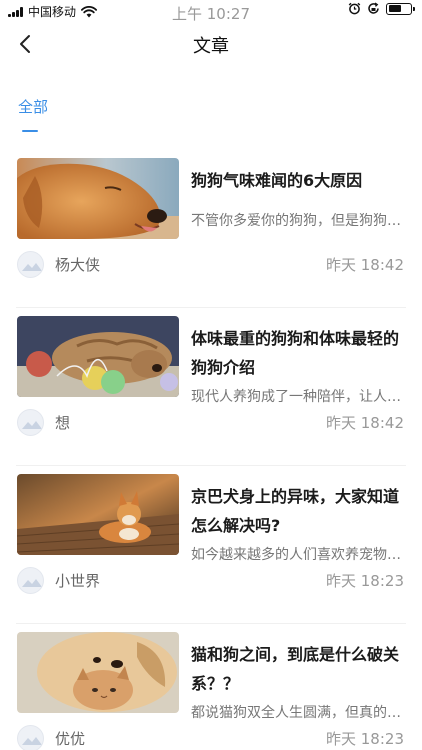 The height and width of the screenshot is (750, 422). Describe the element at coordinates (78, 581) in the screenshot. I see `author-name: 小世界` at that location.